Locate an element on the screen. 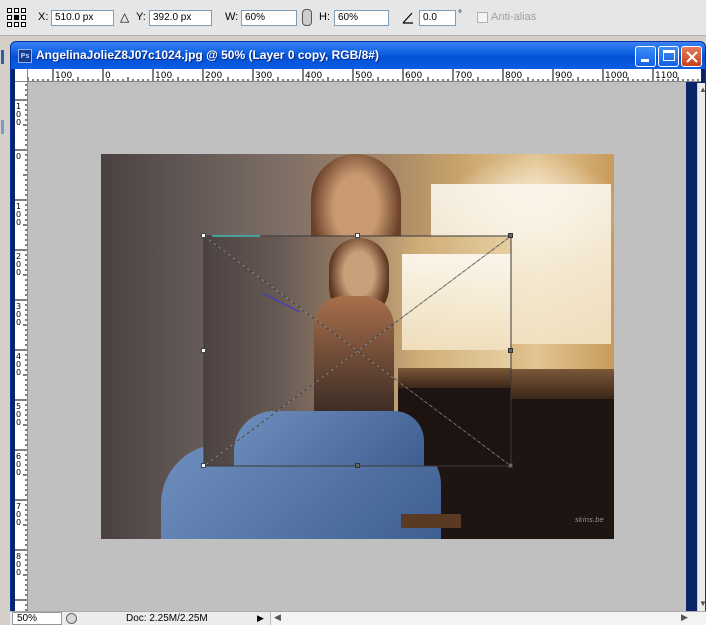 The height and width of the screenshot is (625, 706). horizontal-ruler: 100 0 100 200 300 400 500 600 700 800 900 1000 1100 is located at coordinates (358, 75).